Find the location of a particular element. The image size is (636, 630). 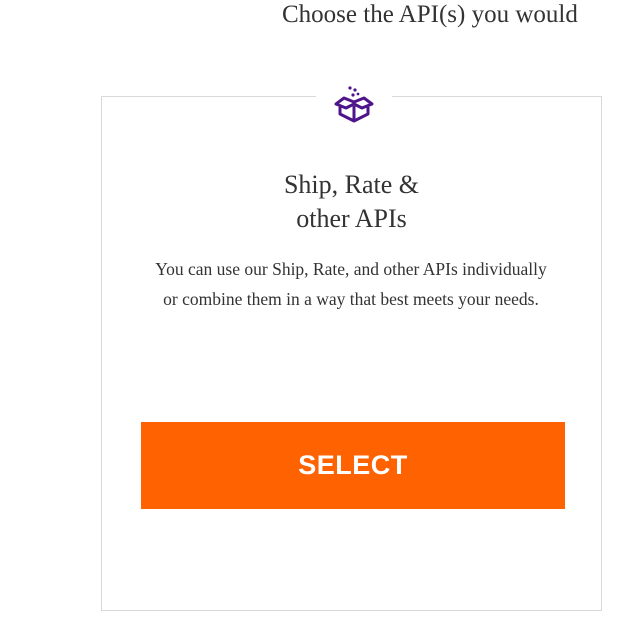

box-icon is located at coordinates (354, 104).